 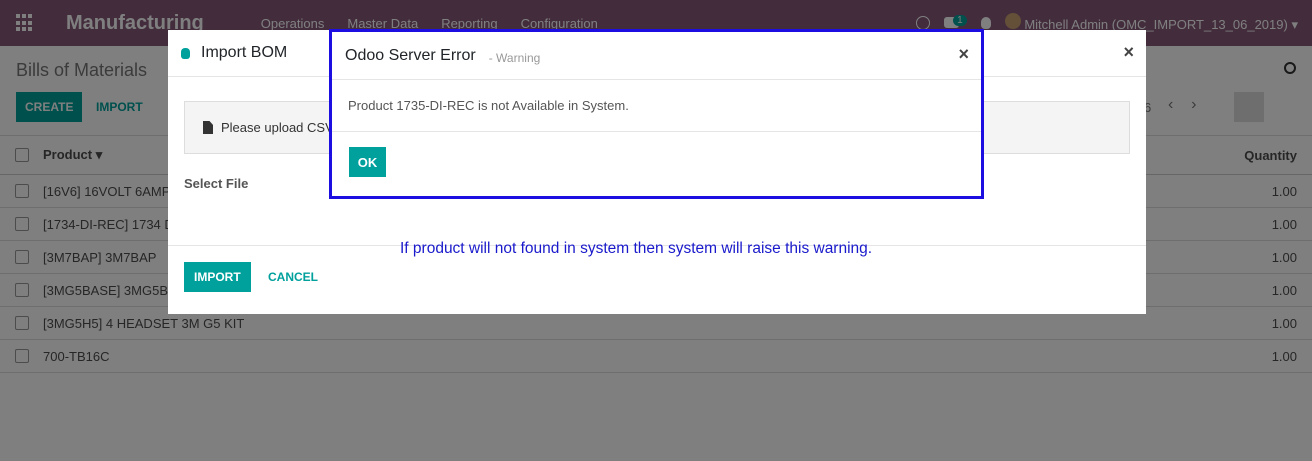 What do you see at coordinates (514, 57) in the screenshot?
I see `error-dialog-subtitle: - Warning` at bounding box center [514, 57].